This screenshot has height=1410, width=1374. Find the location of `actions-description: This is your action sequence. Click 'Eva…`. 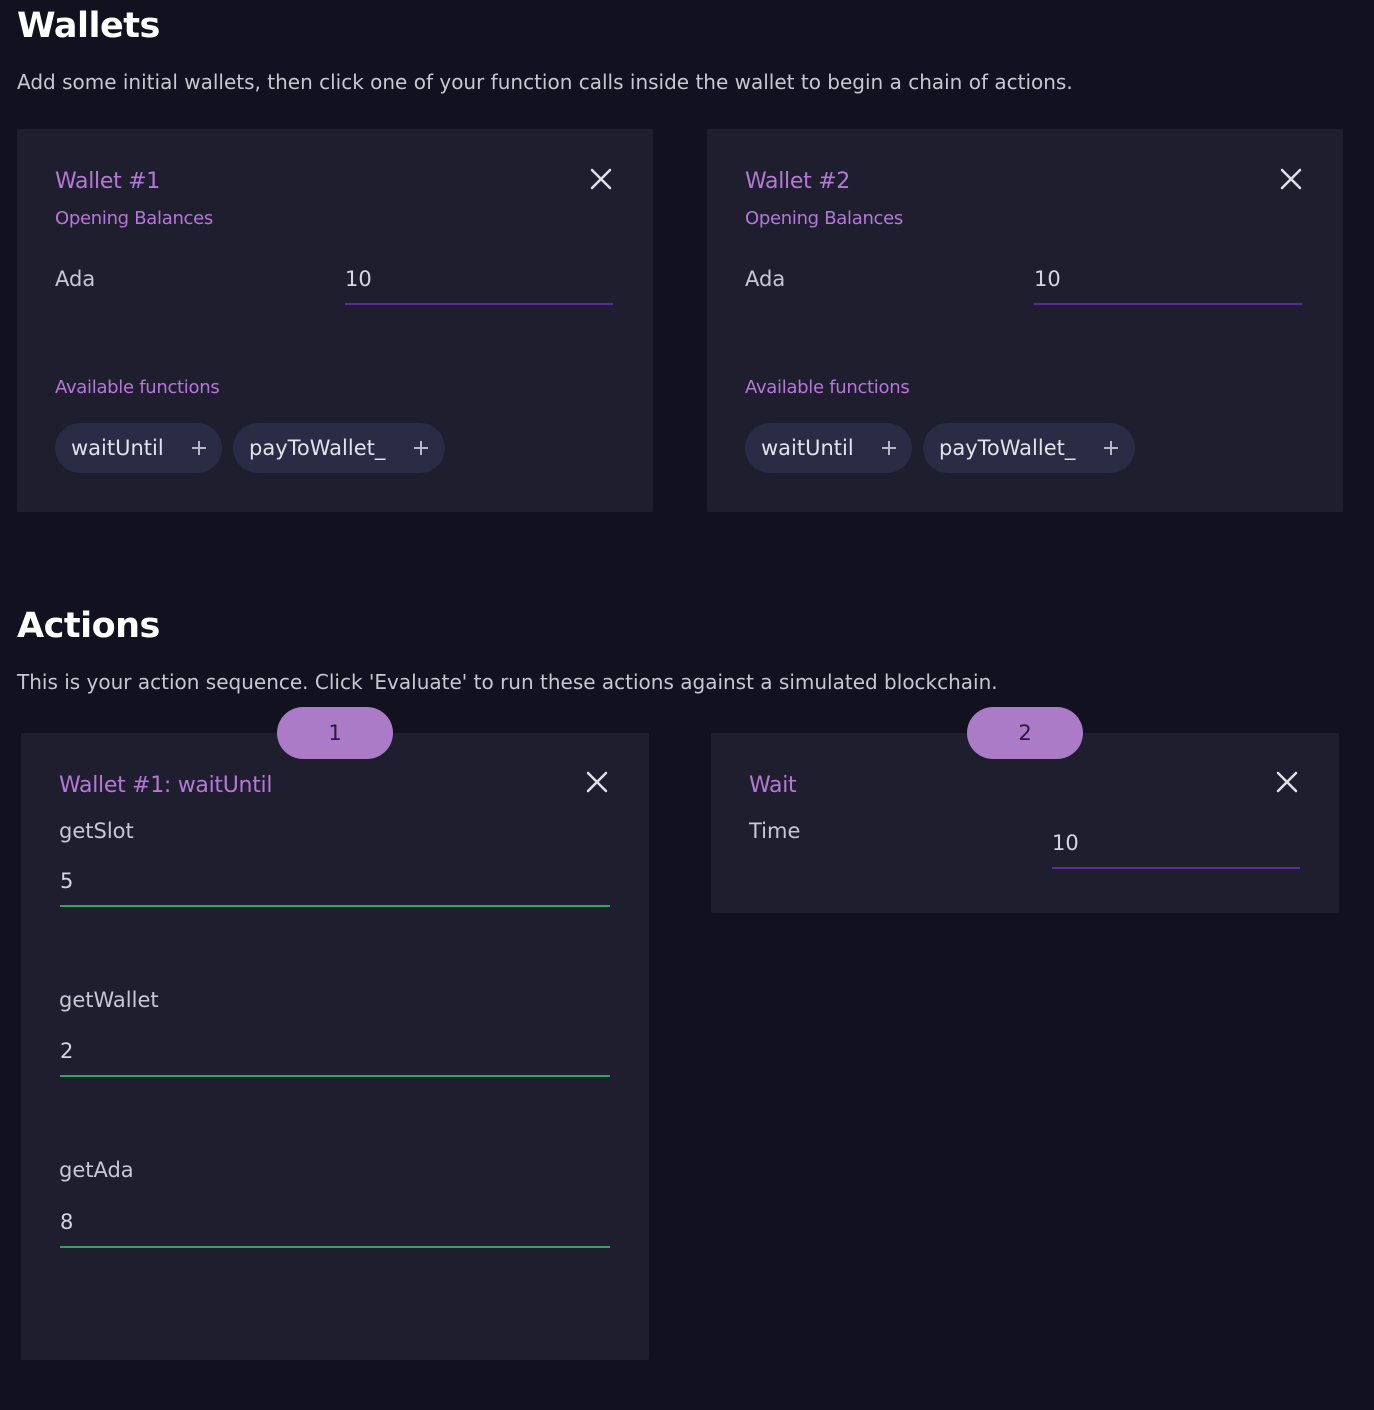

actions-description: This is your action sequence. Click 'Eva… is located at coordinates (507, 682).